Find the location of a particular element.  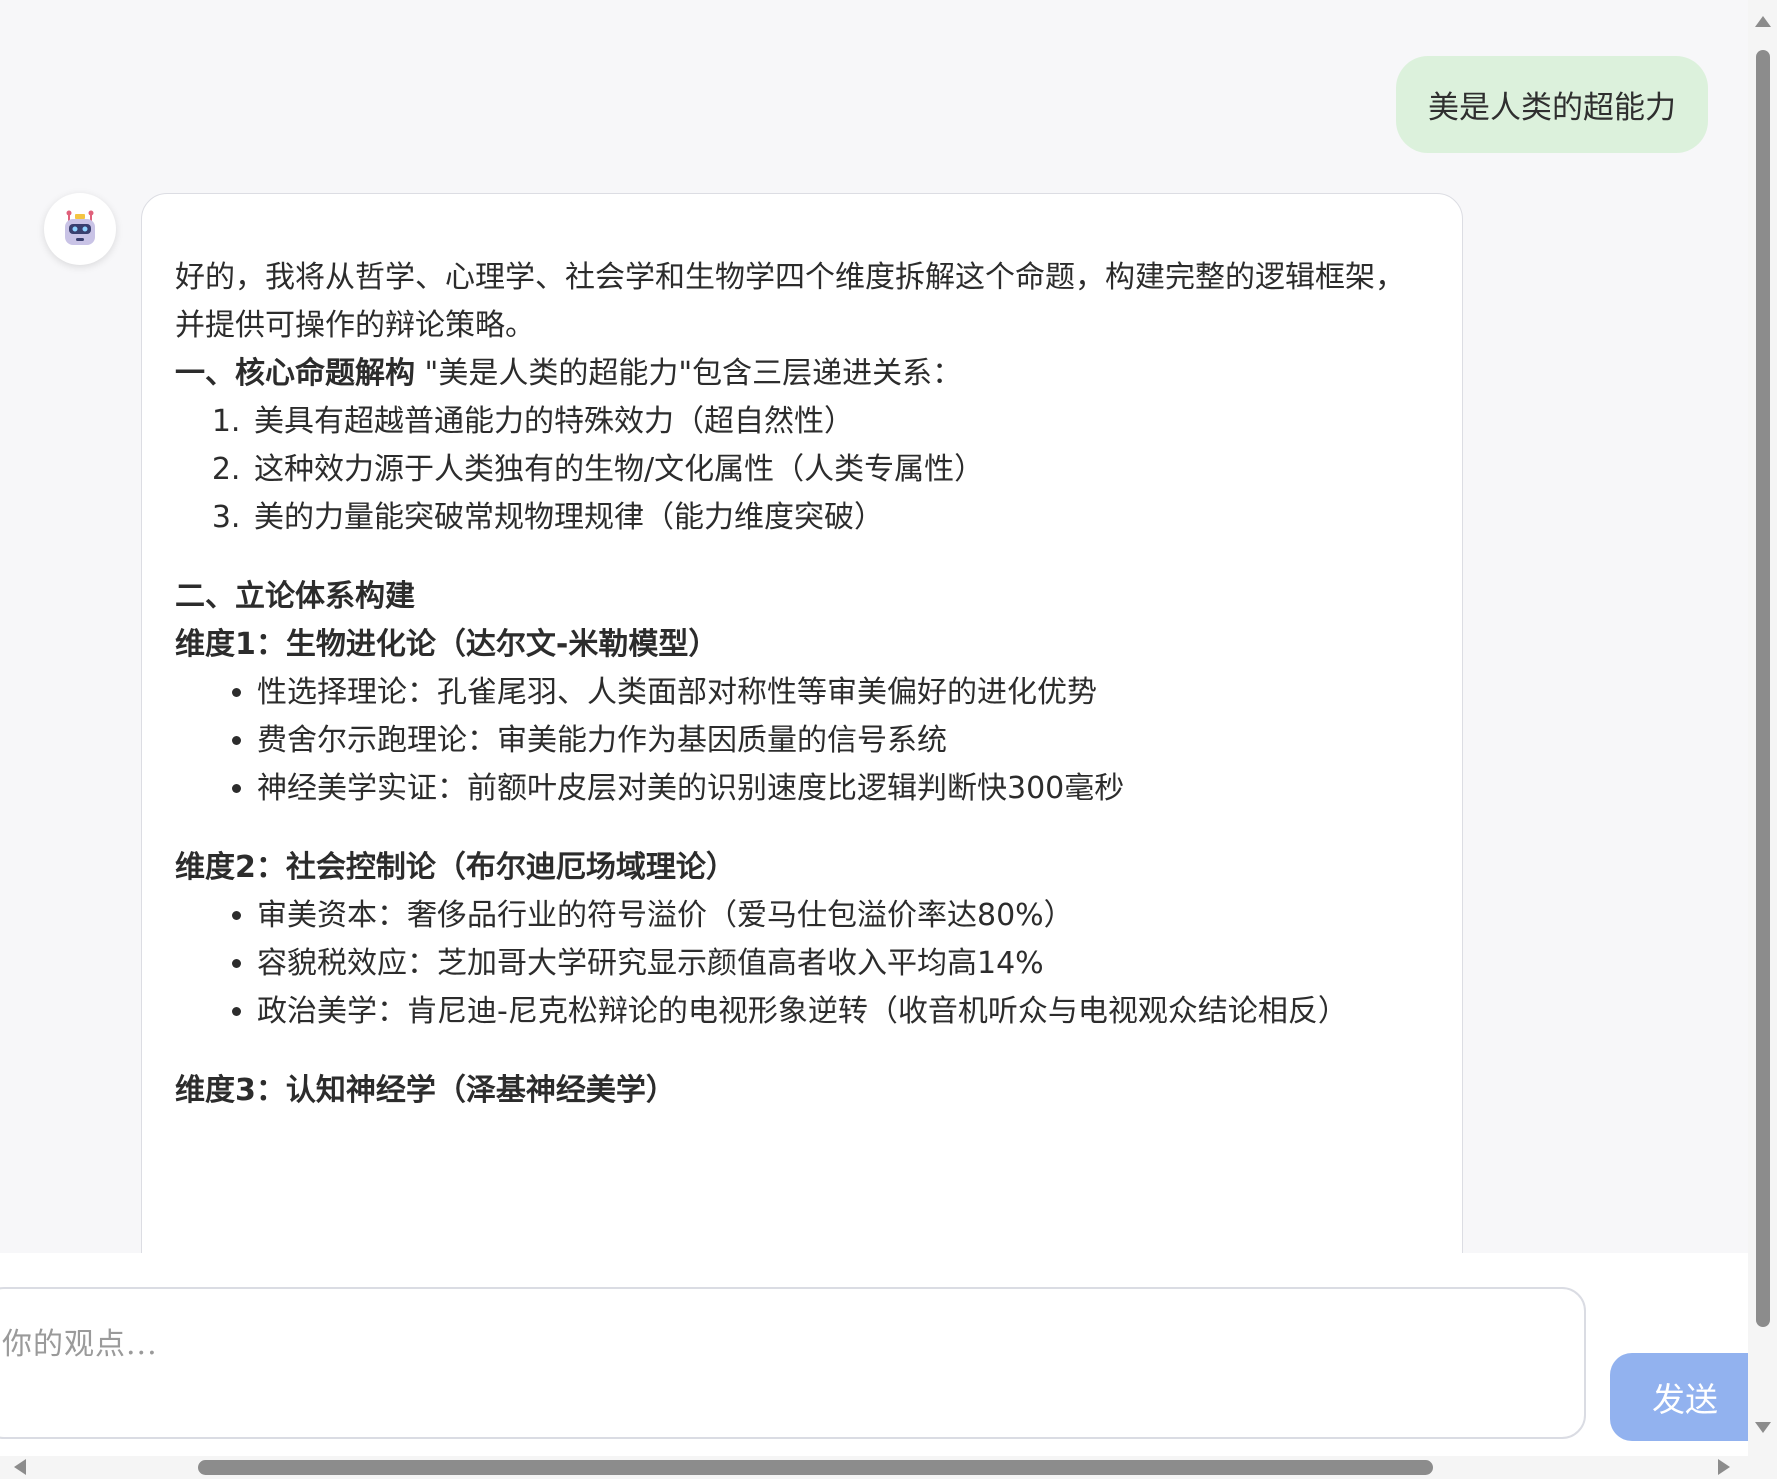

section-1-heading: 一、核心命题解构 "美是人类的超能力"包含三层递进关系： is located at coordinates (798, 374).